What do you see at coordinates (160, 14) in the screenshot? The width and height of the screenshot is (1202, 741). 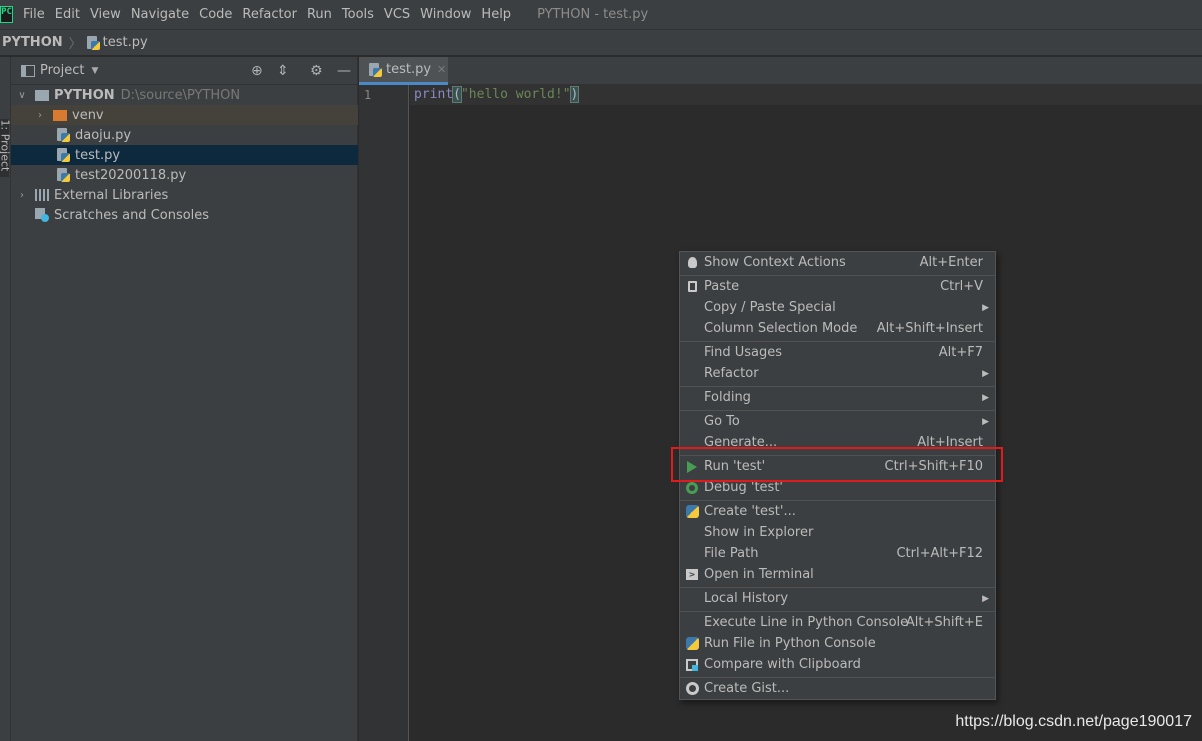 I see `menu-navigate: Navigate` at bounding box center [160, 14].